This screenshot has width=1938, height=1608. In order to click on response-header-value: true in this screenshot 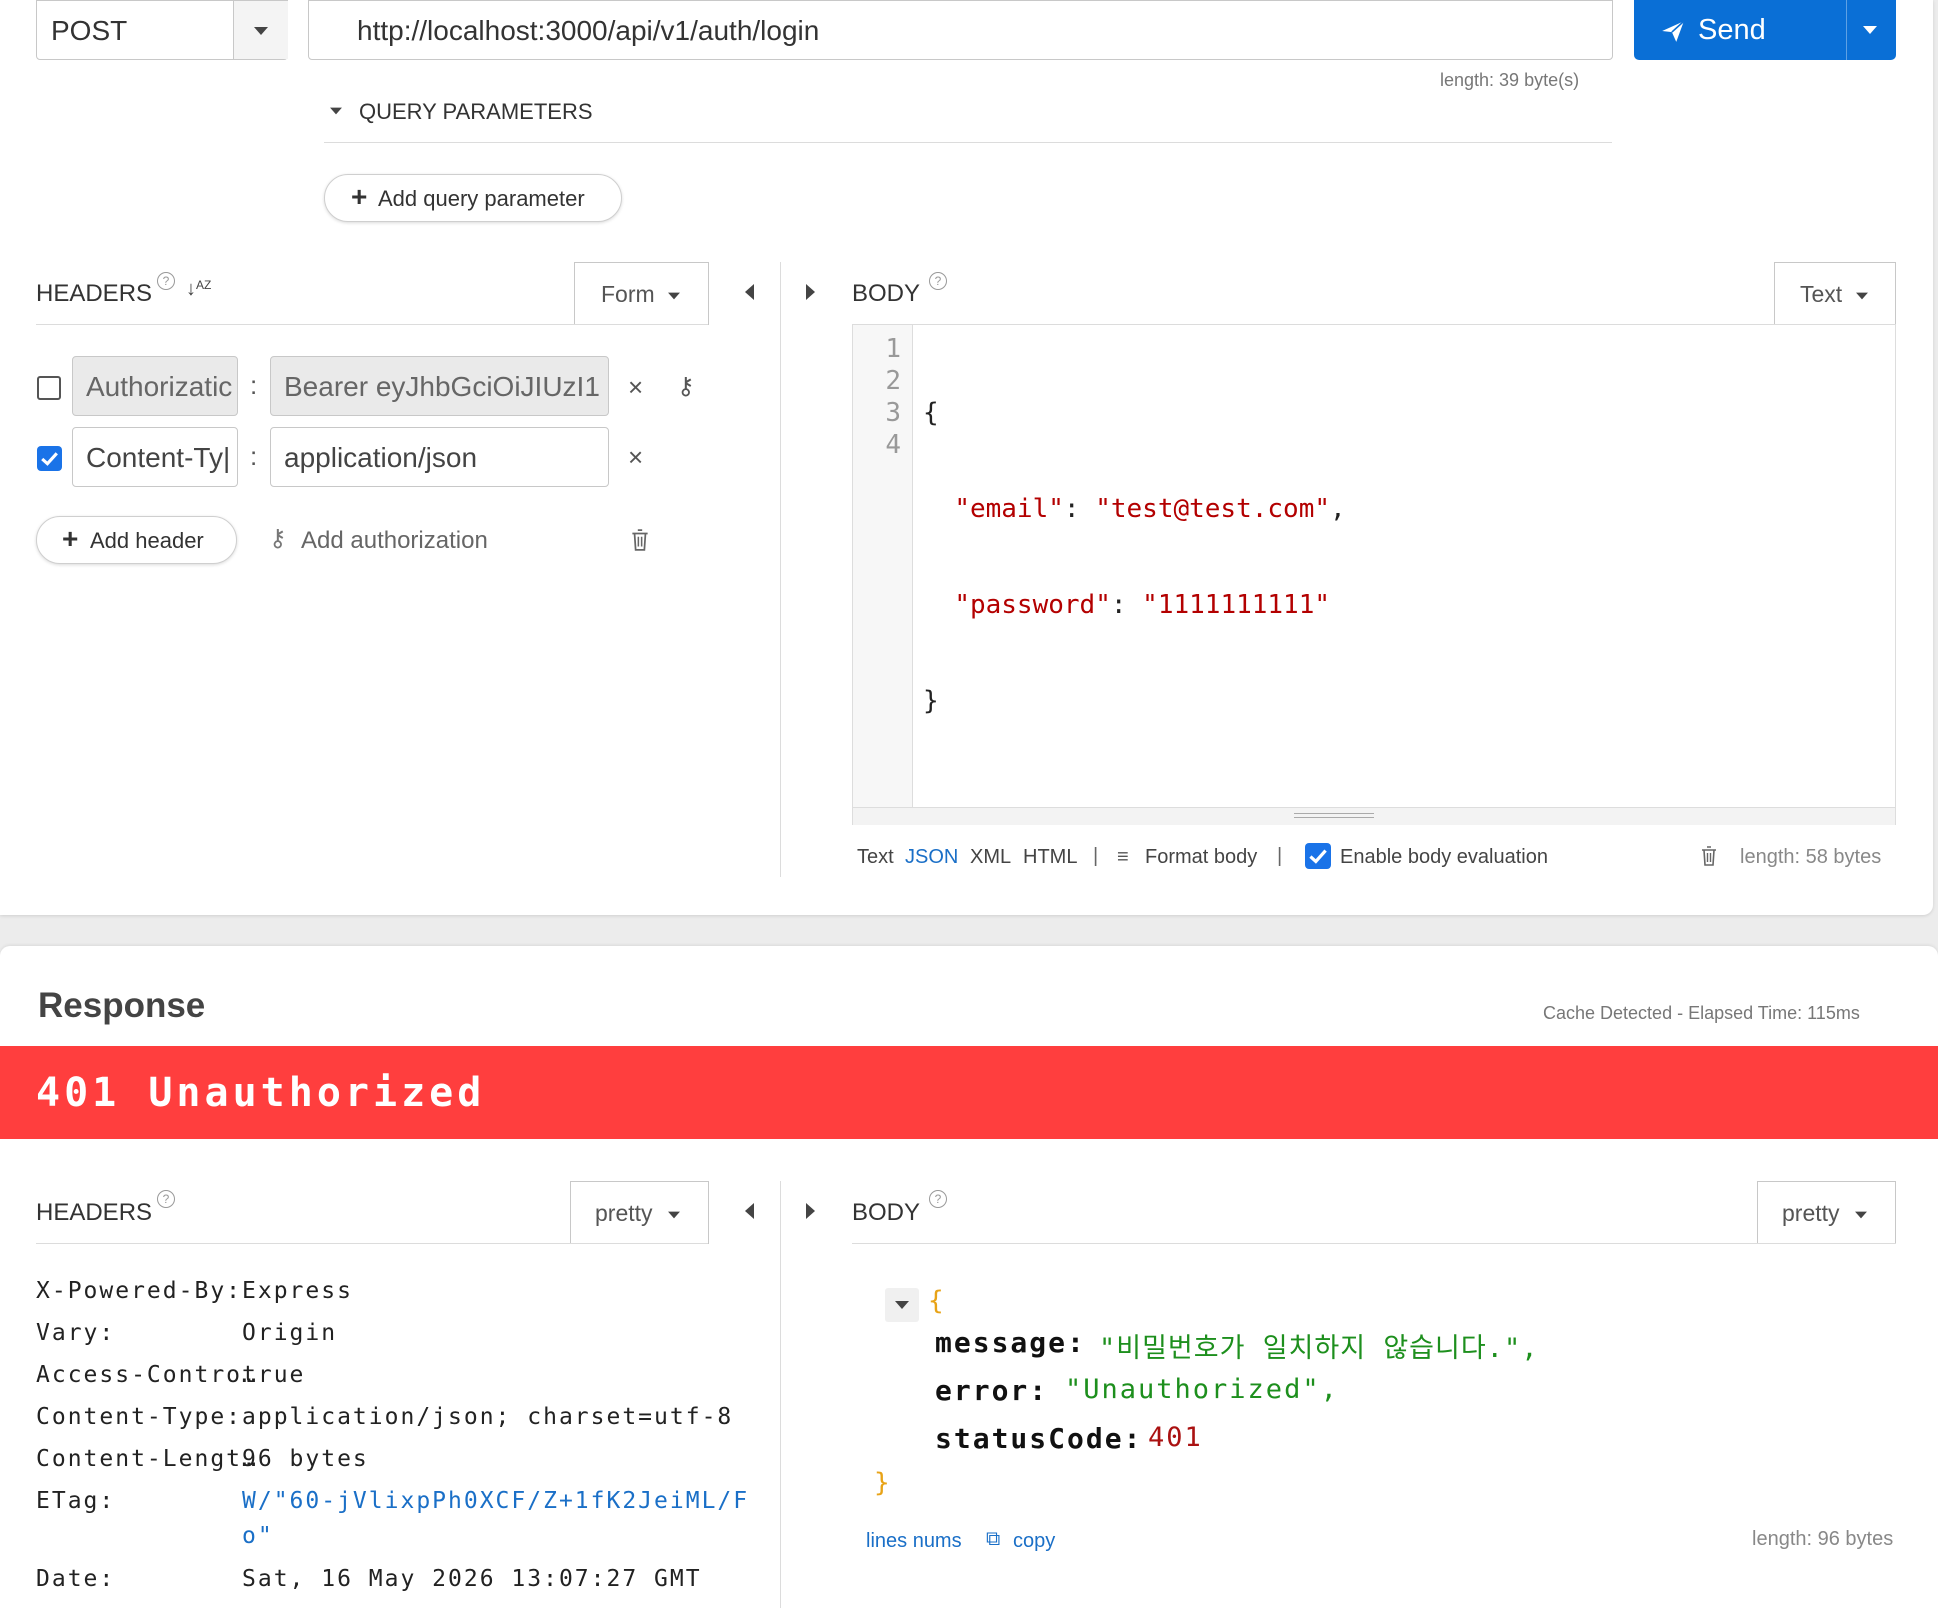, I will do `click(274, 1375)`.